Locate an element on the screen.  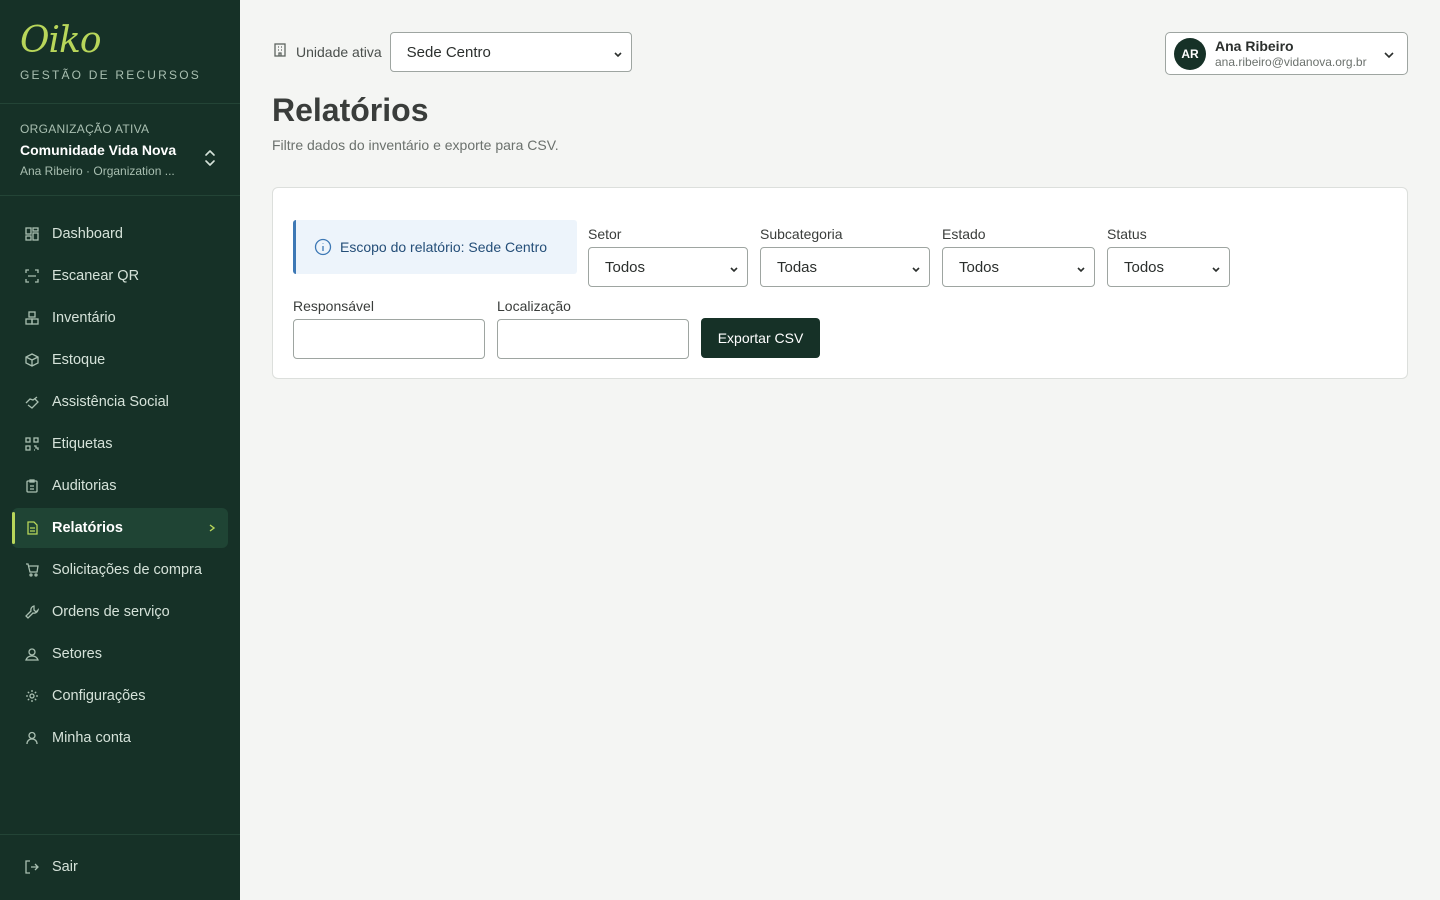
subcategoria-field: Subcategoria Todas is located at coordinates (845, 256).